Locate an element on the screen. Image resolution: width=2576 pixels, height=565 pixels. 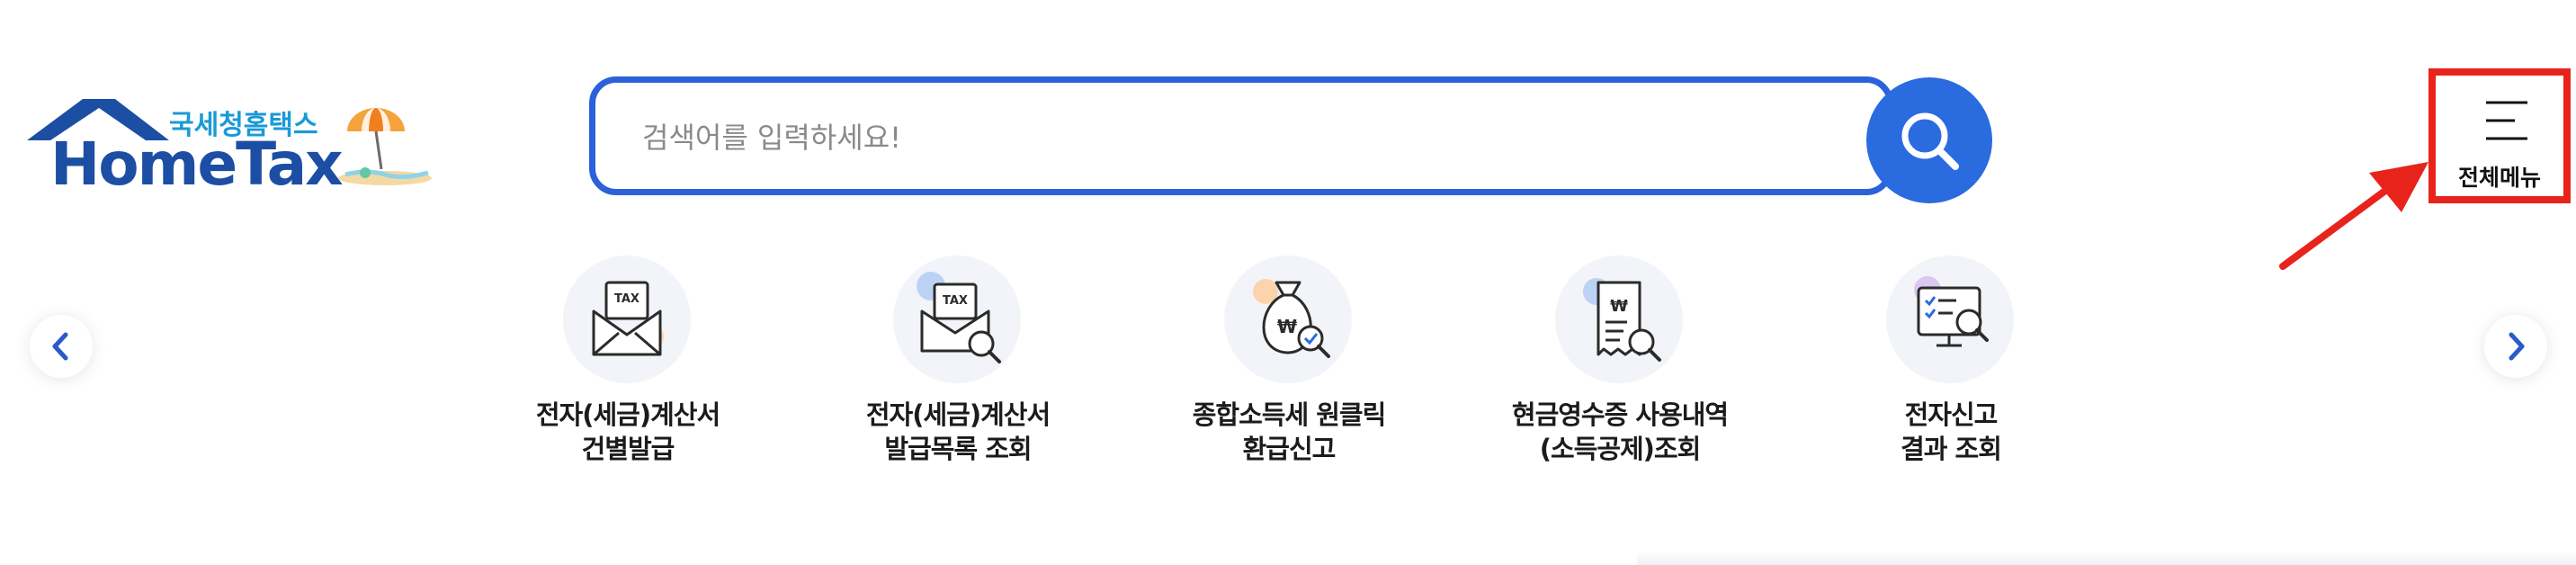
search-input is located at coordinates (1181, 138).